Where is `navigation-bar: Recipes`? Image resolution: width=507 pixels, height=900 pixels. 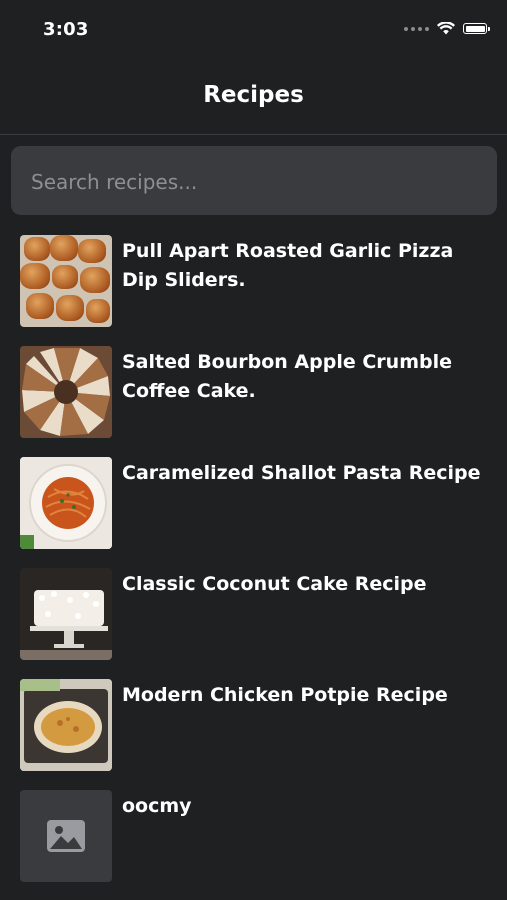
navigation-bar: Recipes is located at coordinates (253, 98).